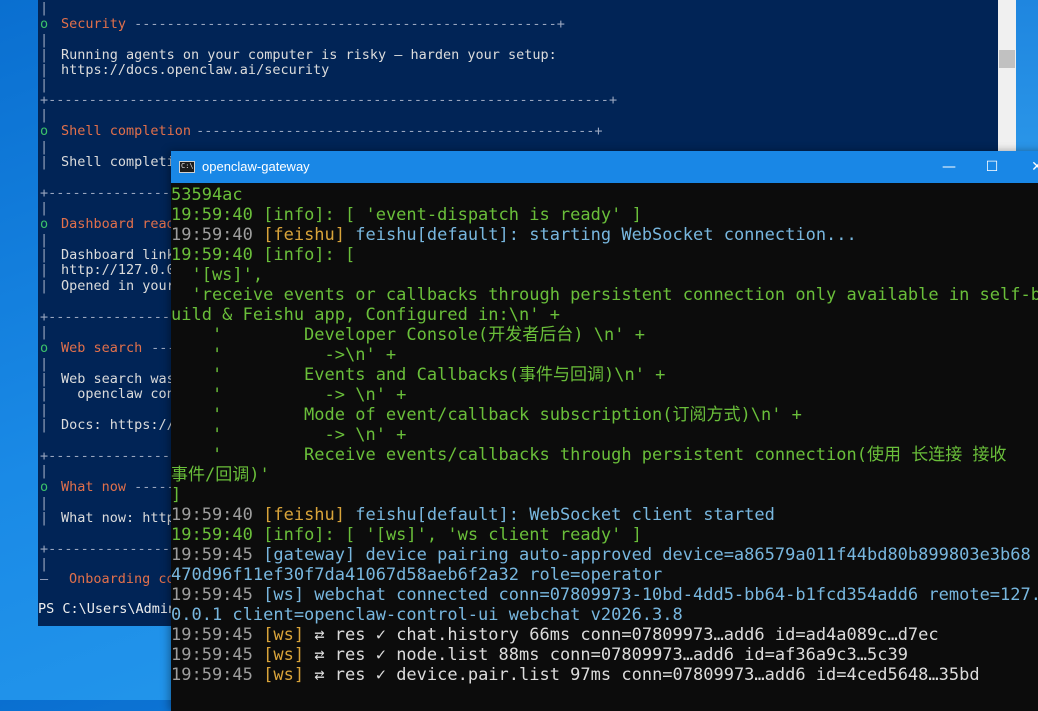 The height and width of the screenshot is (711, 1038). Describe the element at coordinates (118, 255) in the screenshot. I see `dashboard-text: Dashboard link` at that location.